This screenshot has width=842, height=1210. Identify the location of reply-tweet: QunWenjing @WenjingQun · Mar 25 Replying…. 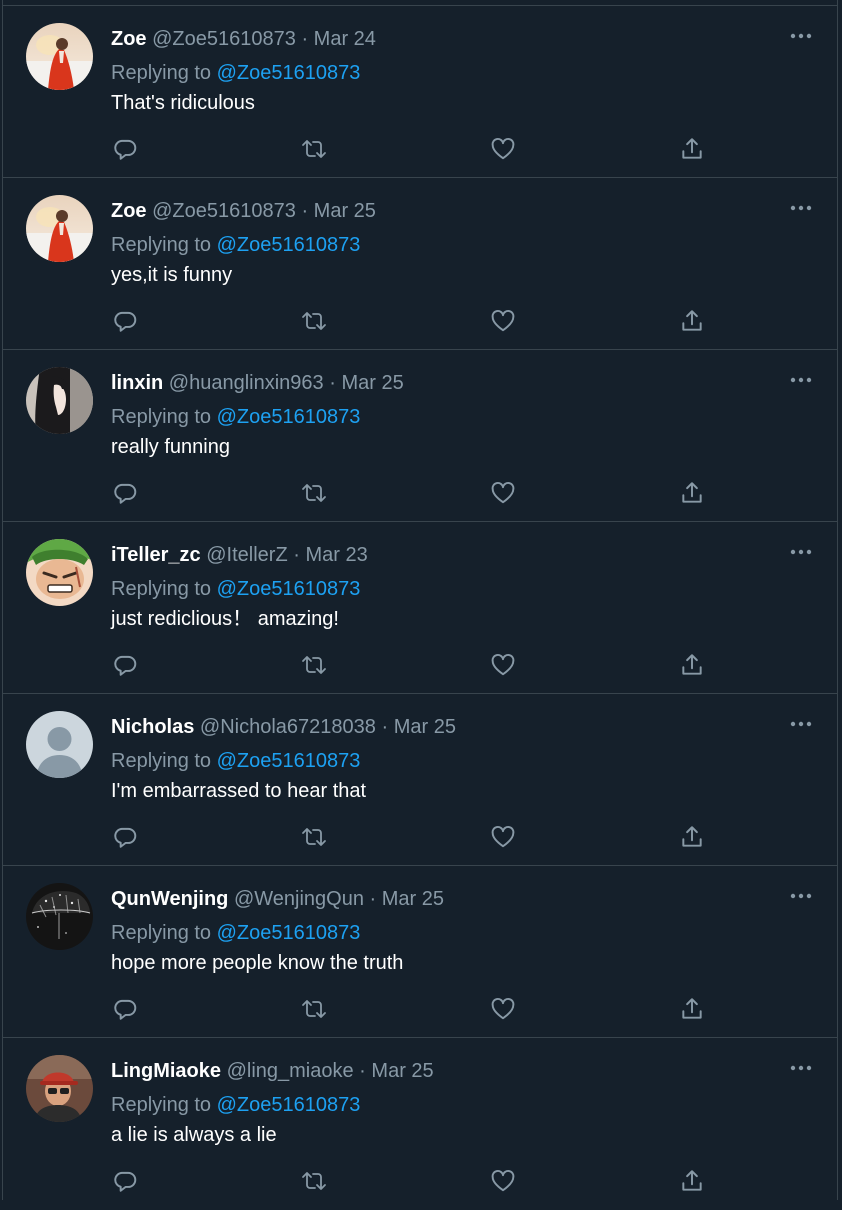
(420, 952).